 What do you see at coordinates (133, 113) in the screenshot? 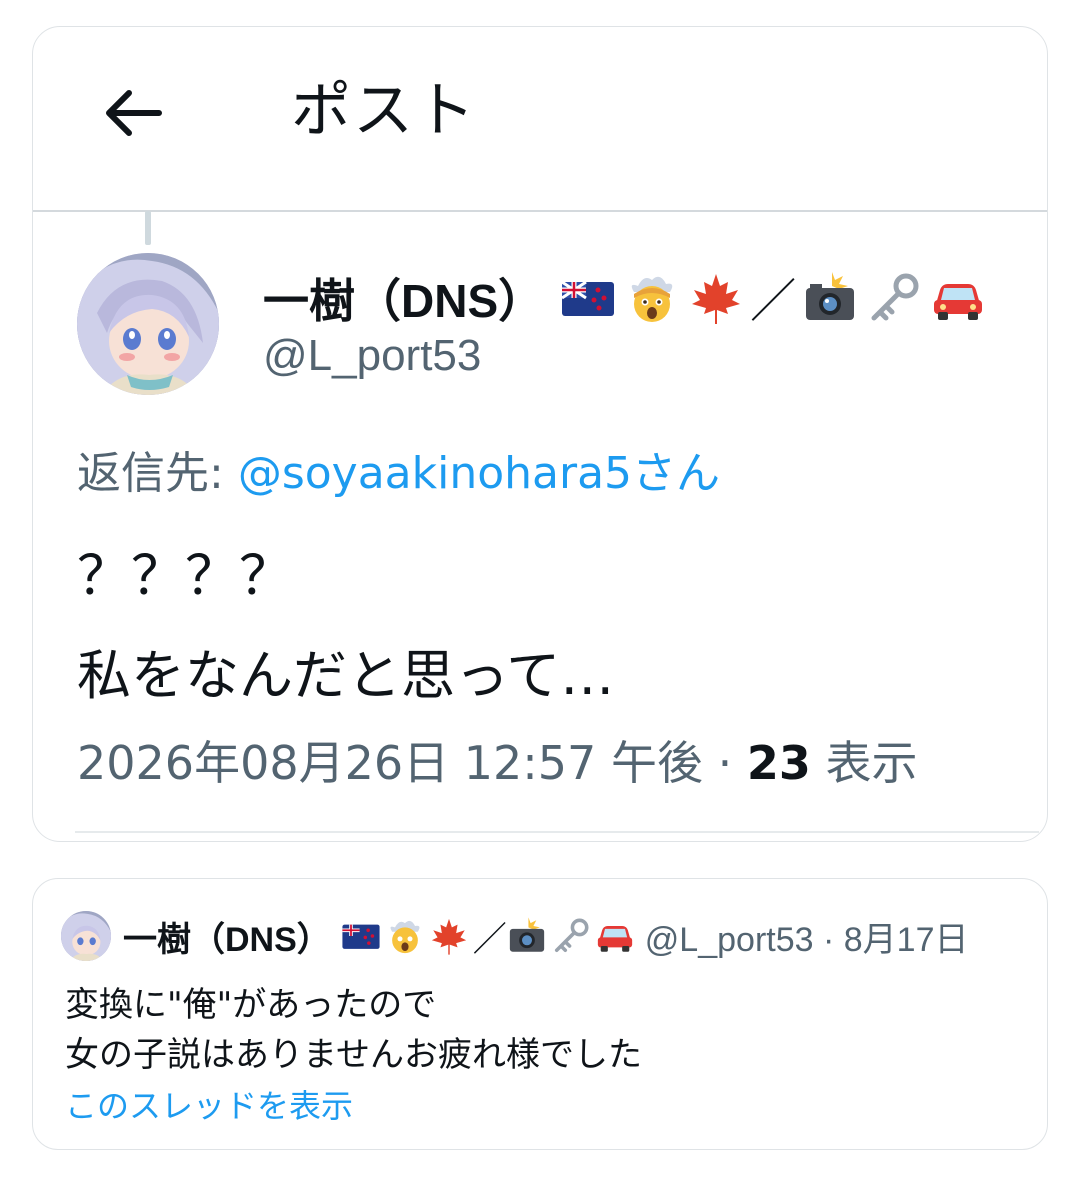
I see `arrow-left-icon` at bounding box center [133, 113].